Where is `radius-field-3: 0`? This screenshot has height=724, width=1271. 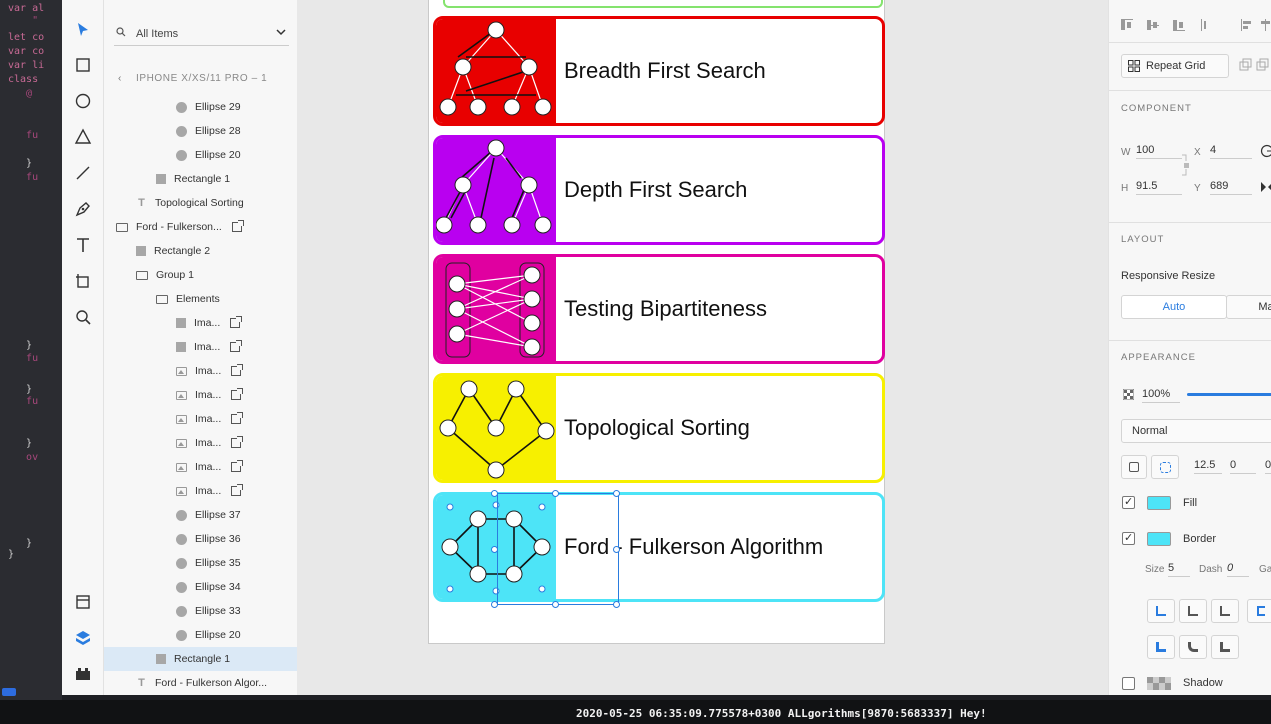 radius-field-3: 0 is located at coordinates (1268, 466).